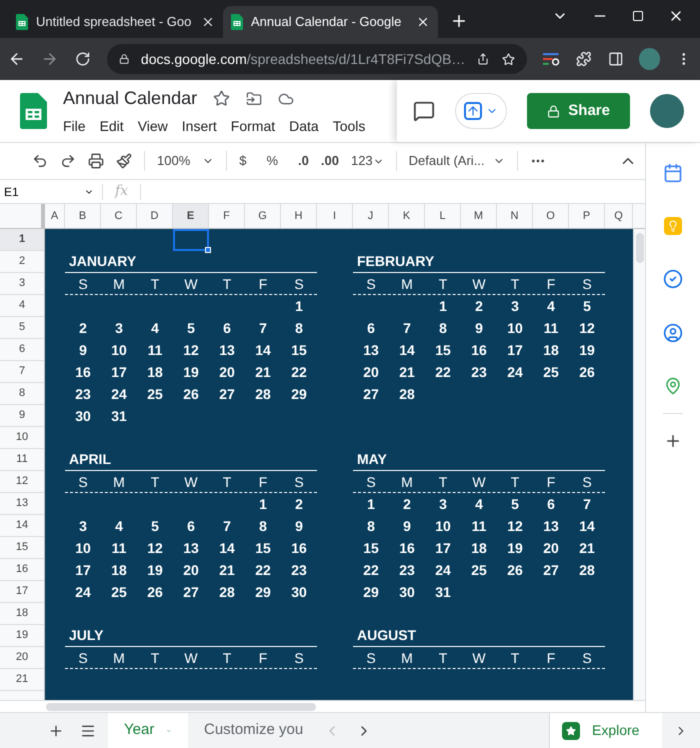 The image size is (700, 748). I want to click on row-header: 10, so click(22, 438).